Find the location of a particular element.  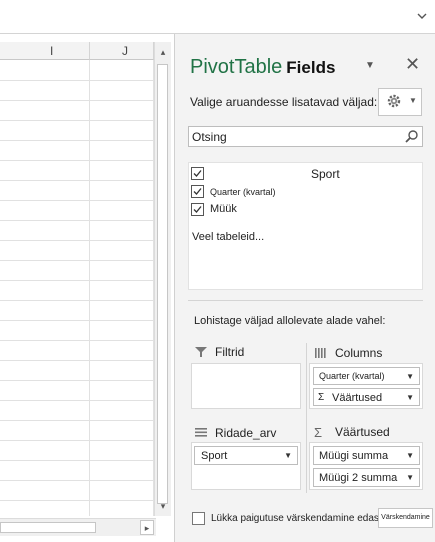

values-area-label: Väärtused is located at coordinates (362, 432).